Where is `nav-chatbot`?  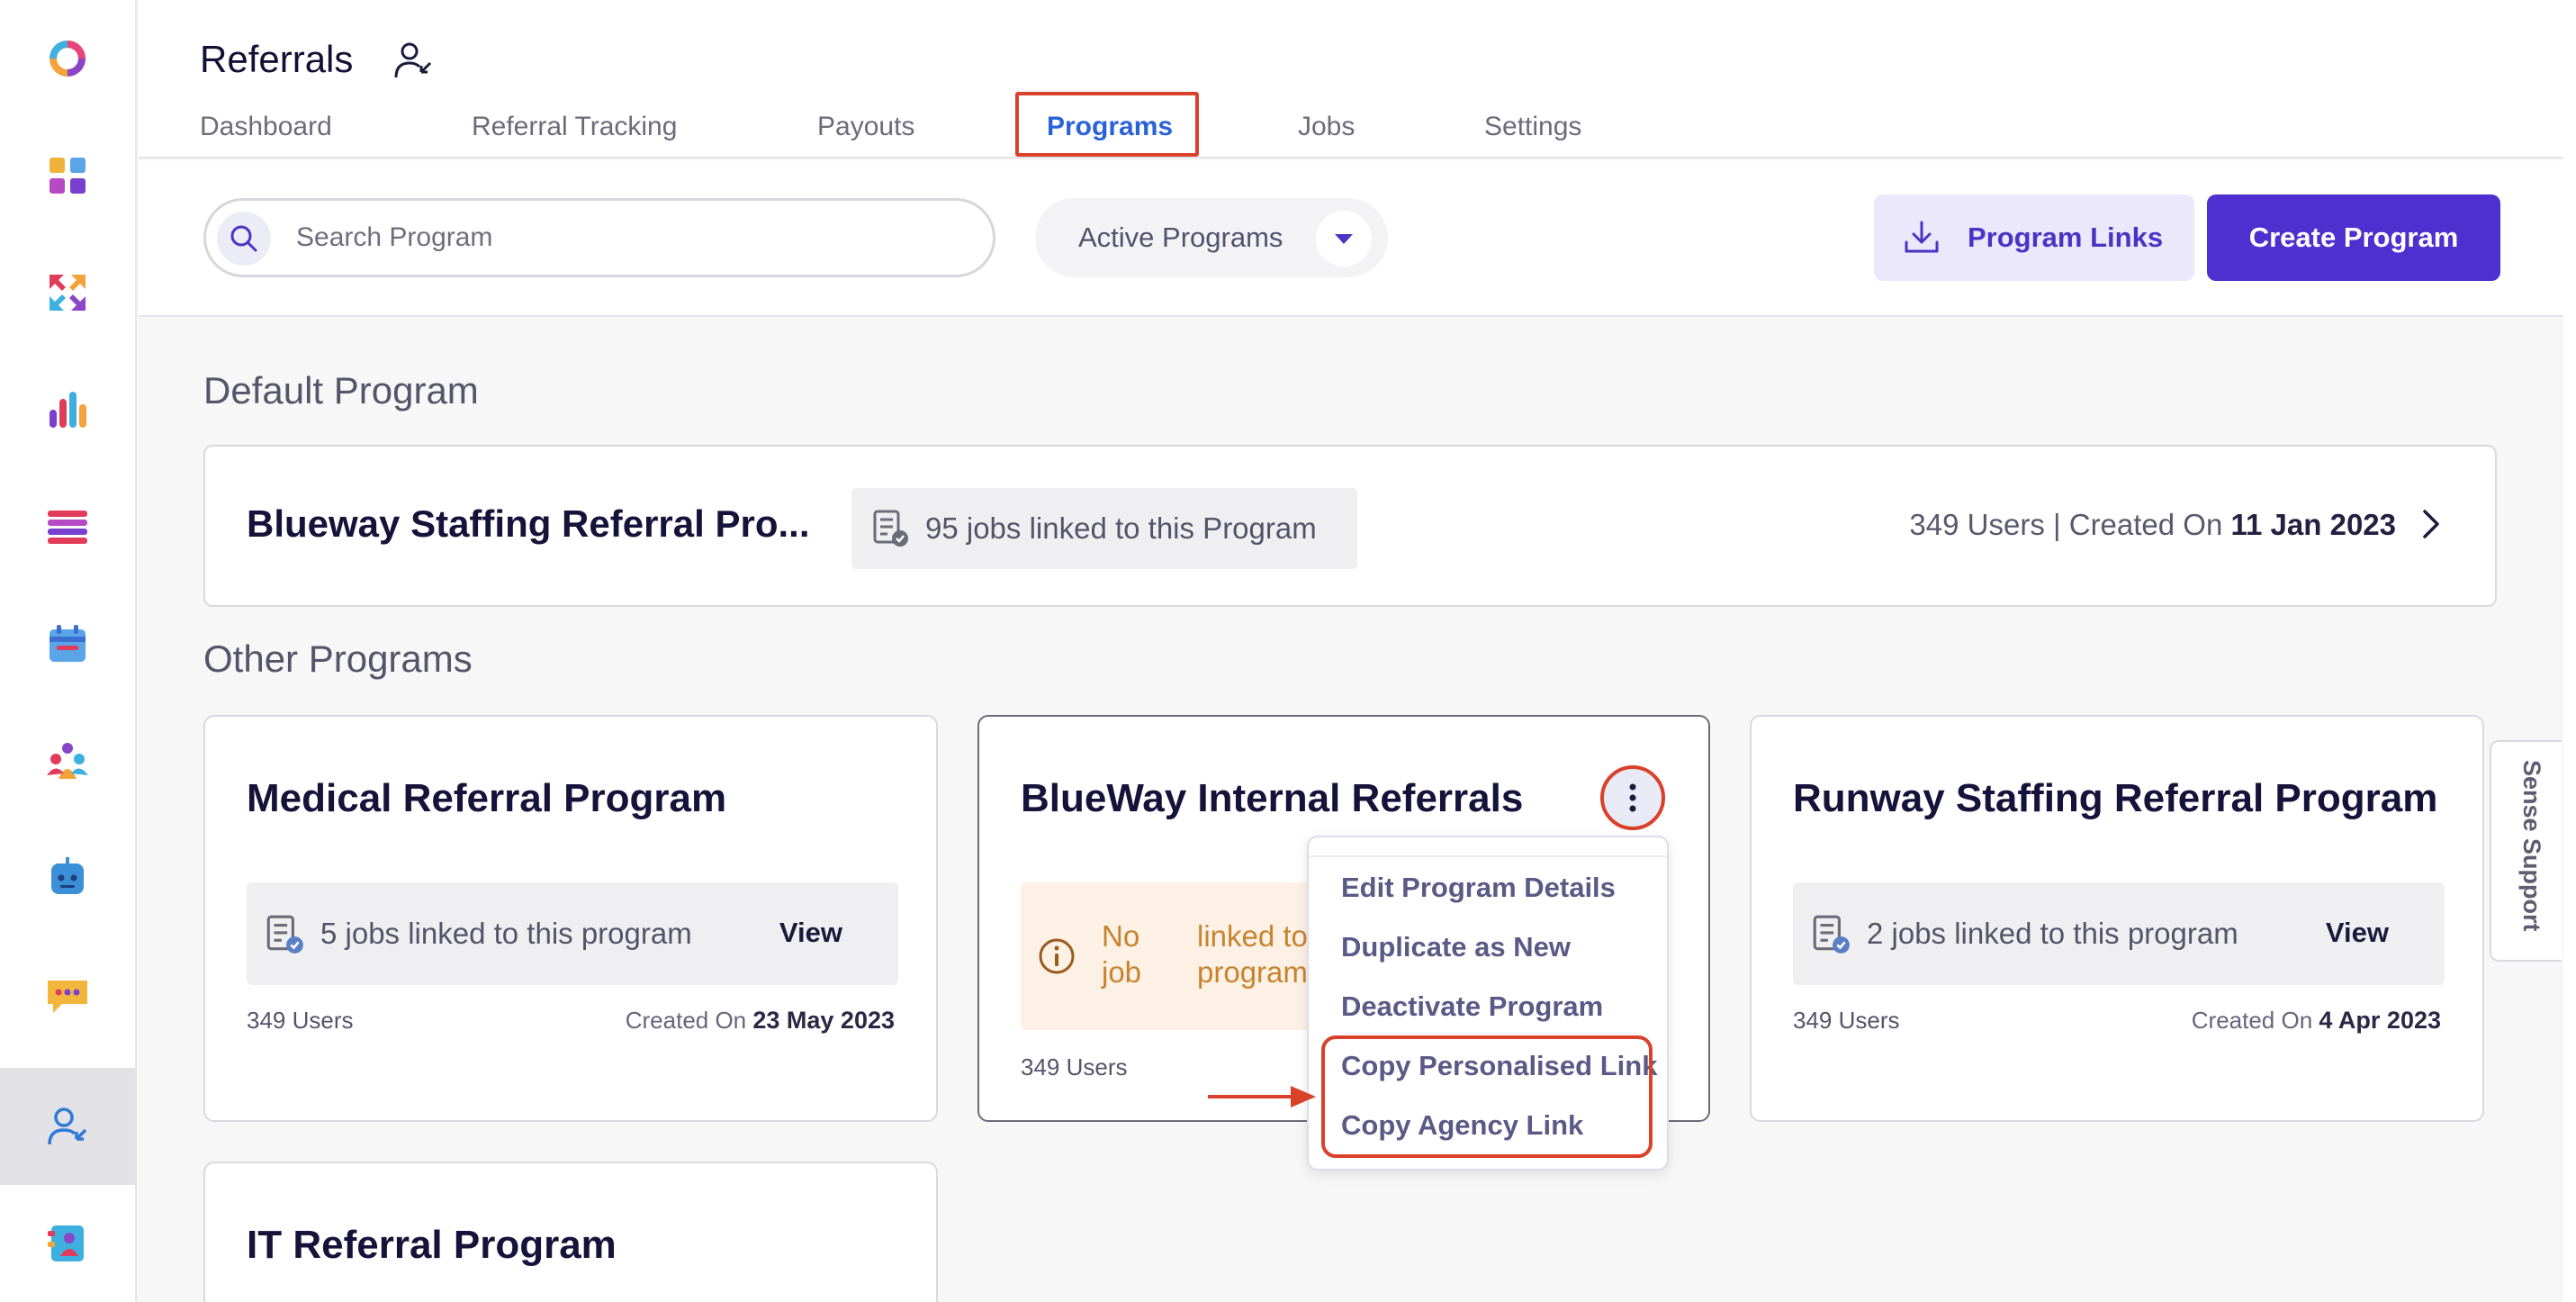 nav-chatbot is located at coordinates (67, 877).